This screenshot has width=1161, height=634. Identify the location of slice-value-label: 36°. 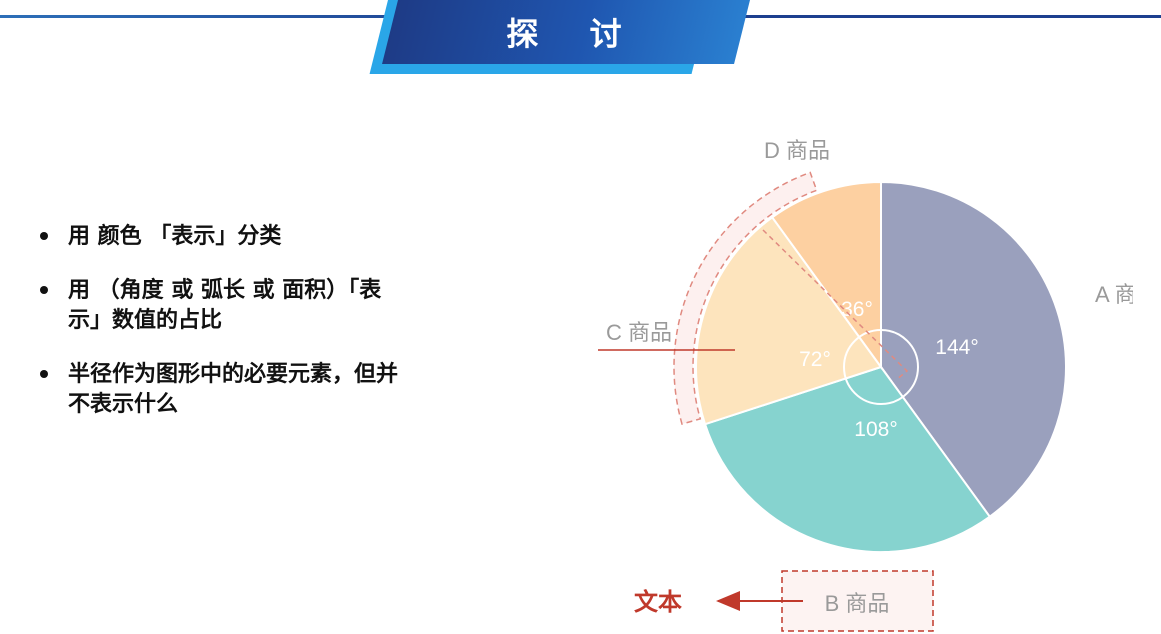
(857, 309).